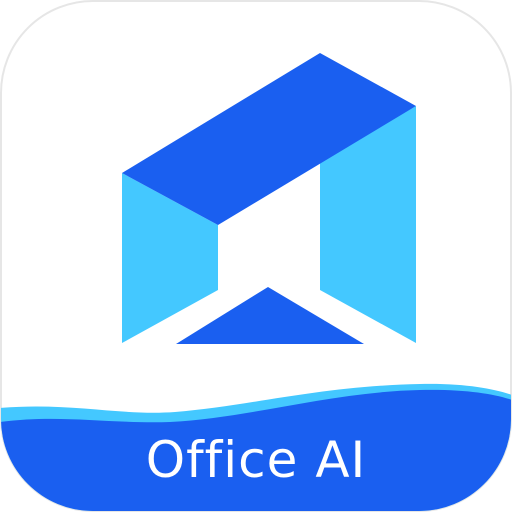 Image resolution: width=512 pixels, height=512 pixels. What do you see at coordinates (256, 460) in the screenshot?
I see `app-name-label: Office AI` at bounding box center [256, 460].